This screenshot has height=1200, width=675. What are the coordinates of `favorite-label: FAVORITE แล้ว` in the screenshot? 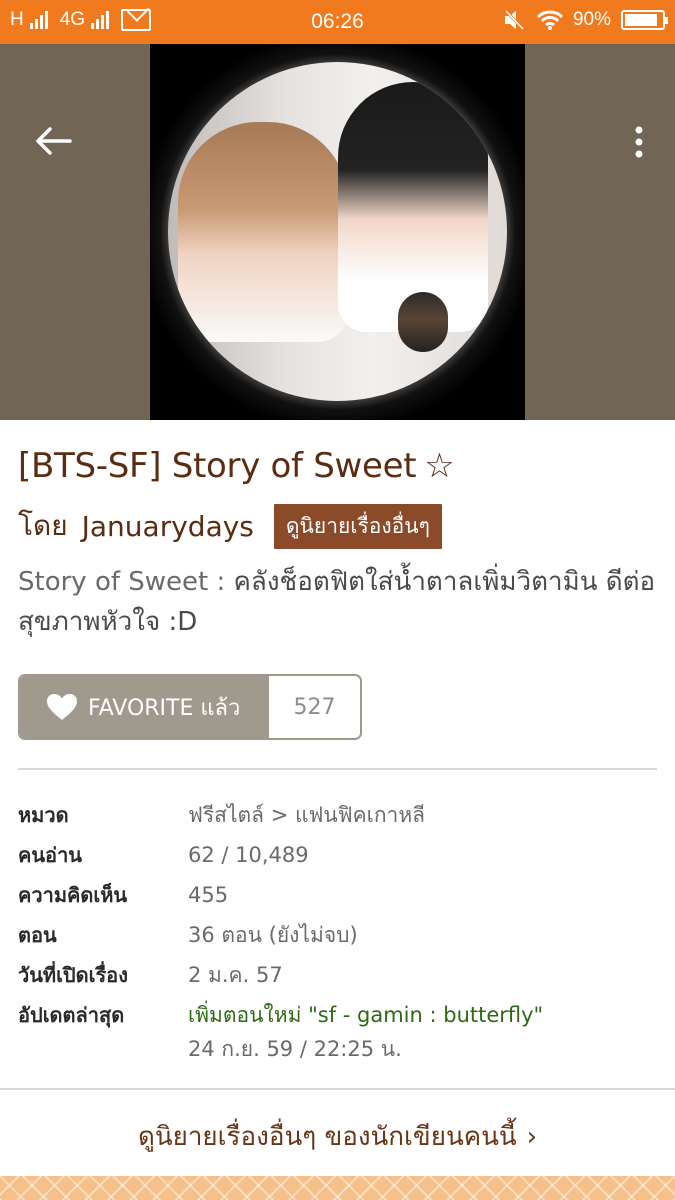 It's located at (164, 708).